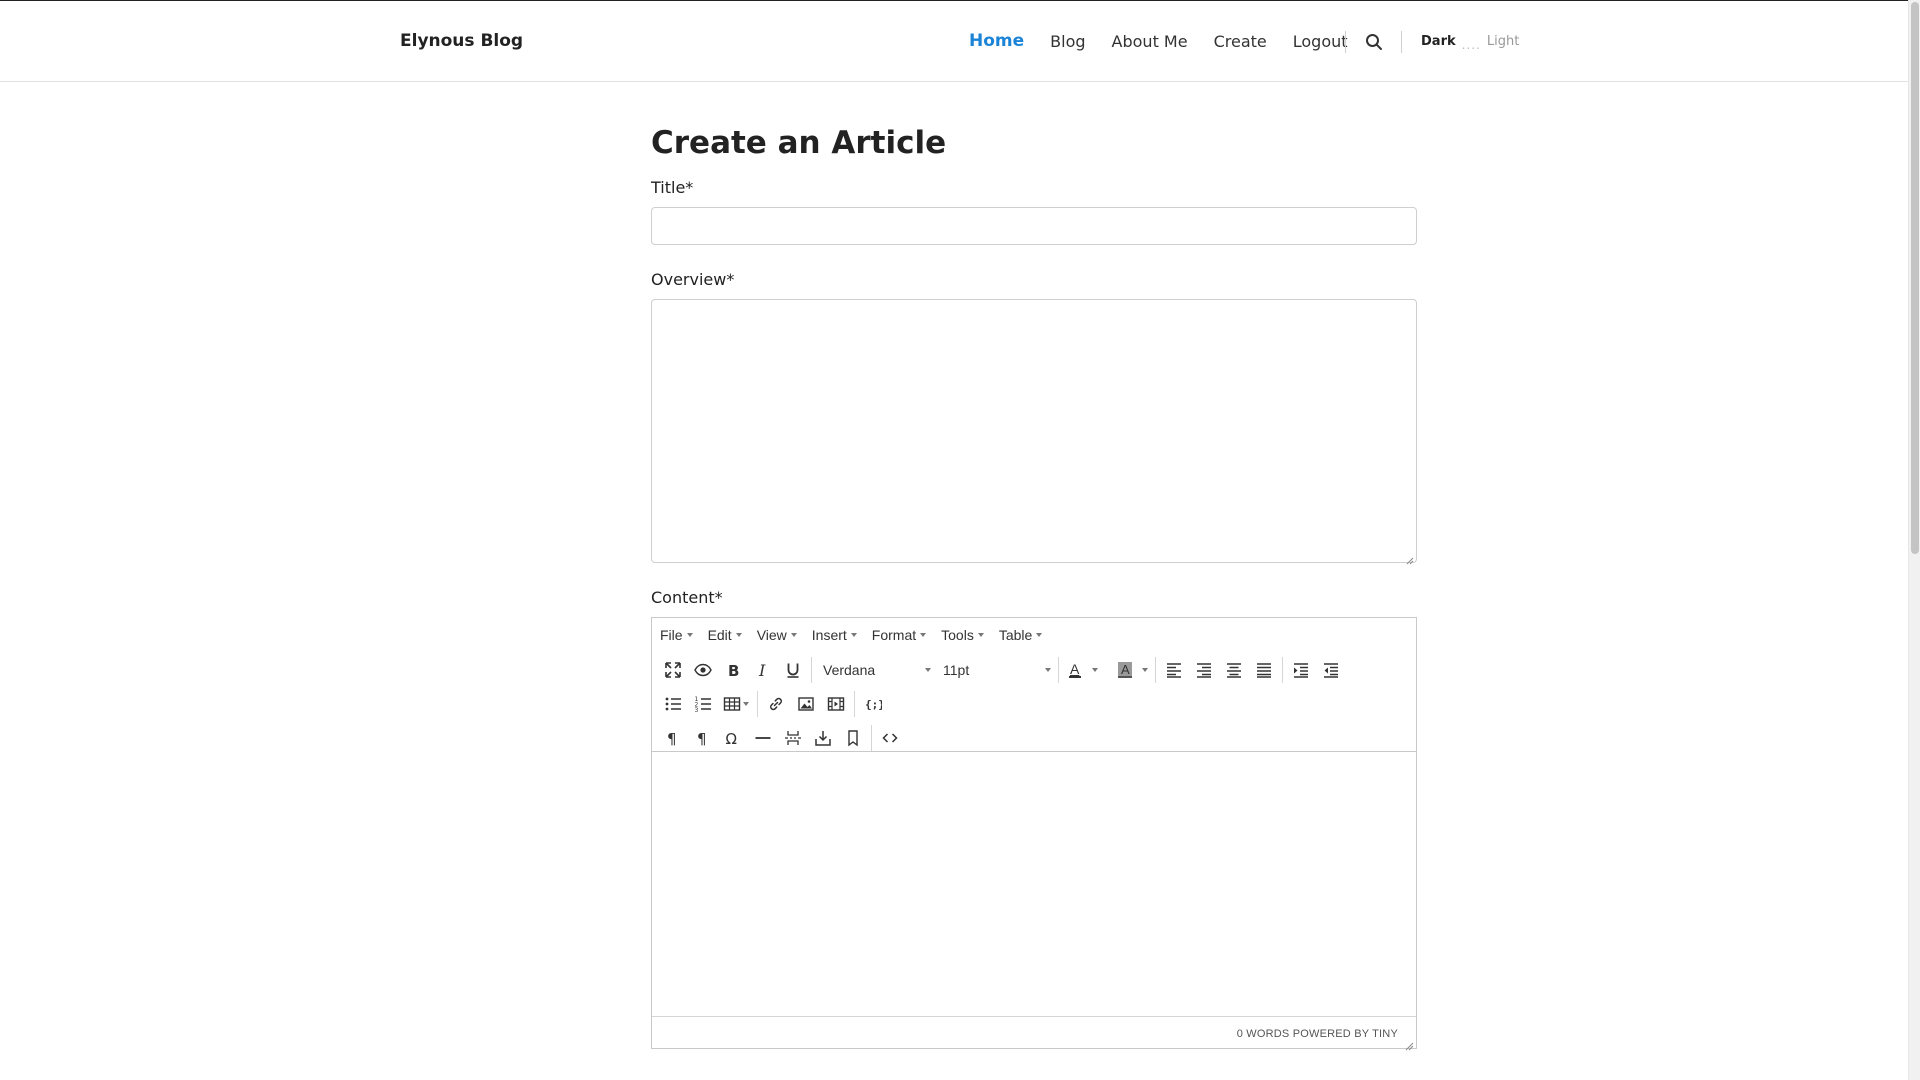 The width and height of the screenshot is (1920, 1080). I want to click on rtl-icon: ¶, so click(703, 738).